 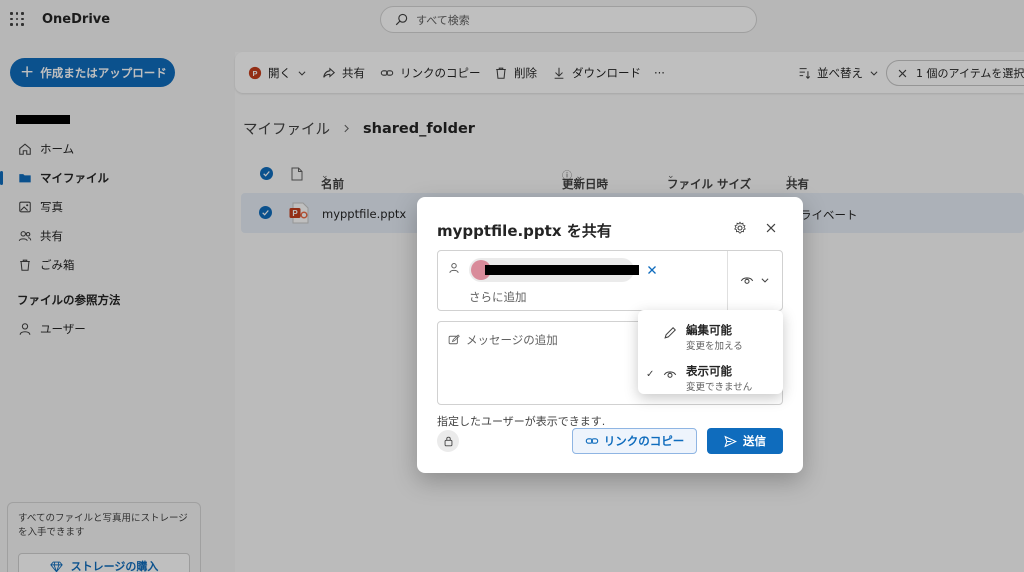 What do you see at coordinates (524, 231) in the screenshot?
I see `dialog-title: mypptfile.pptx を共有` at bounding box center [524, 231].